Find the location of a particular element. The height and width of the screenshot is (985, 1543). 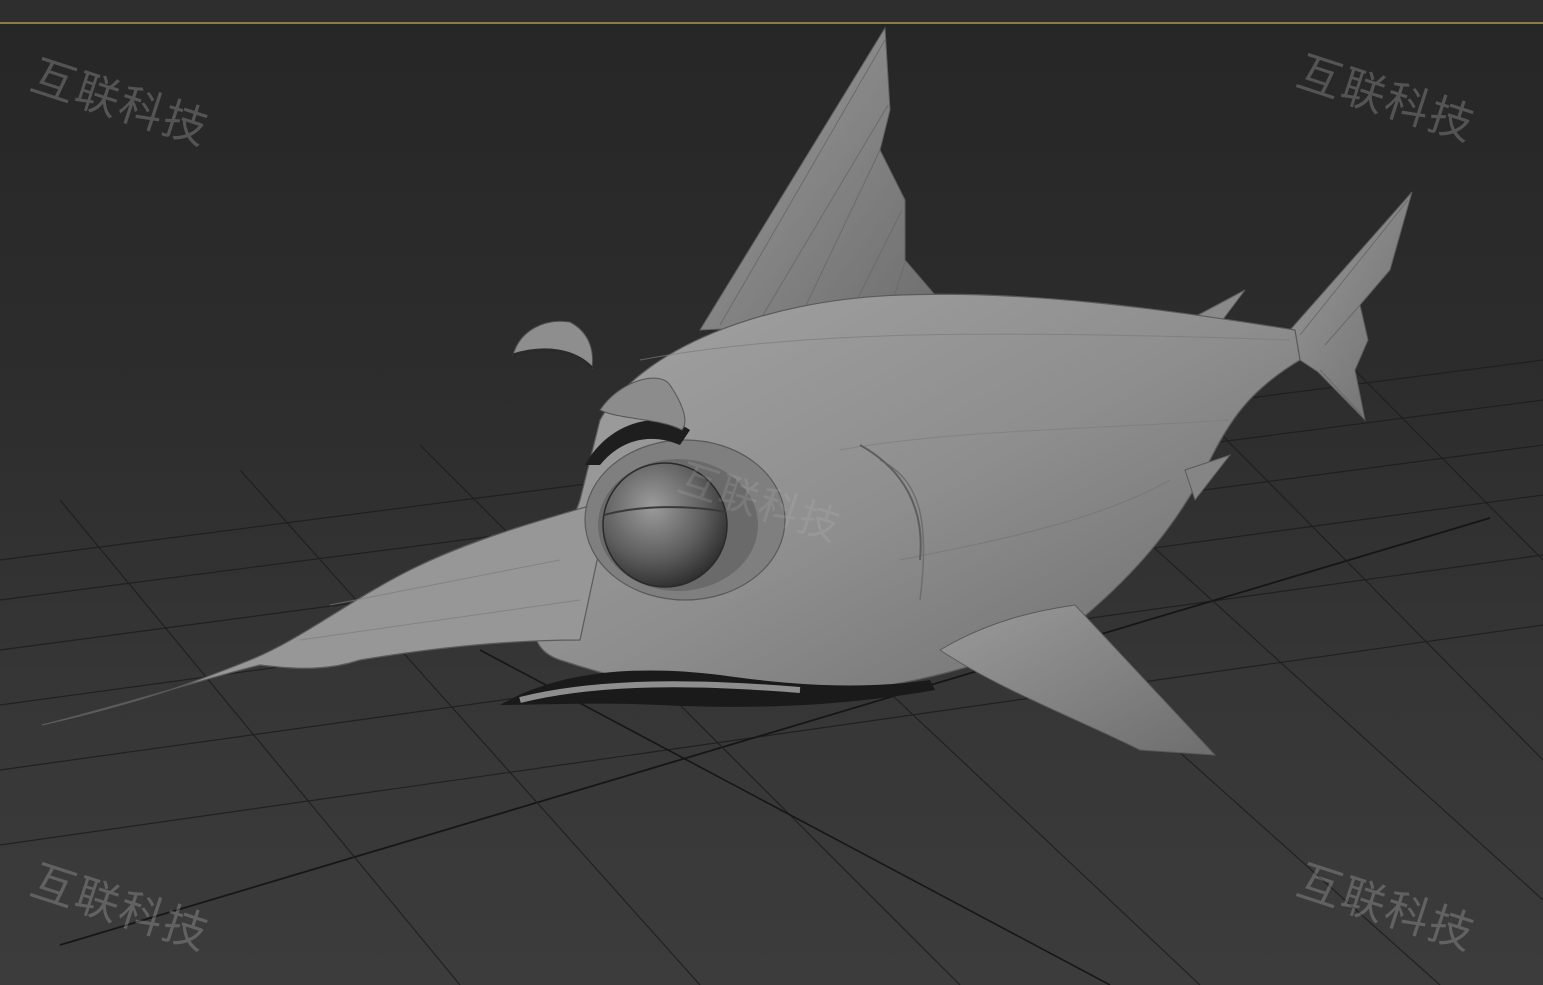

dorsal-fin is located at coordinates (817, 178).